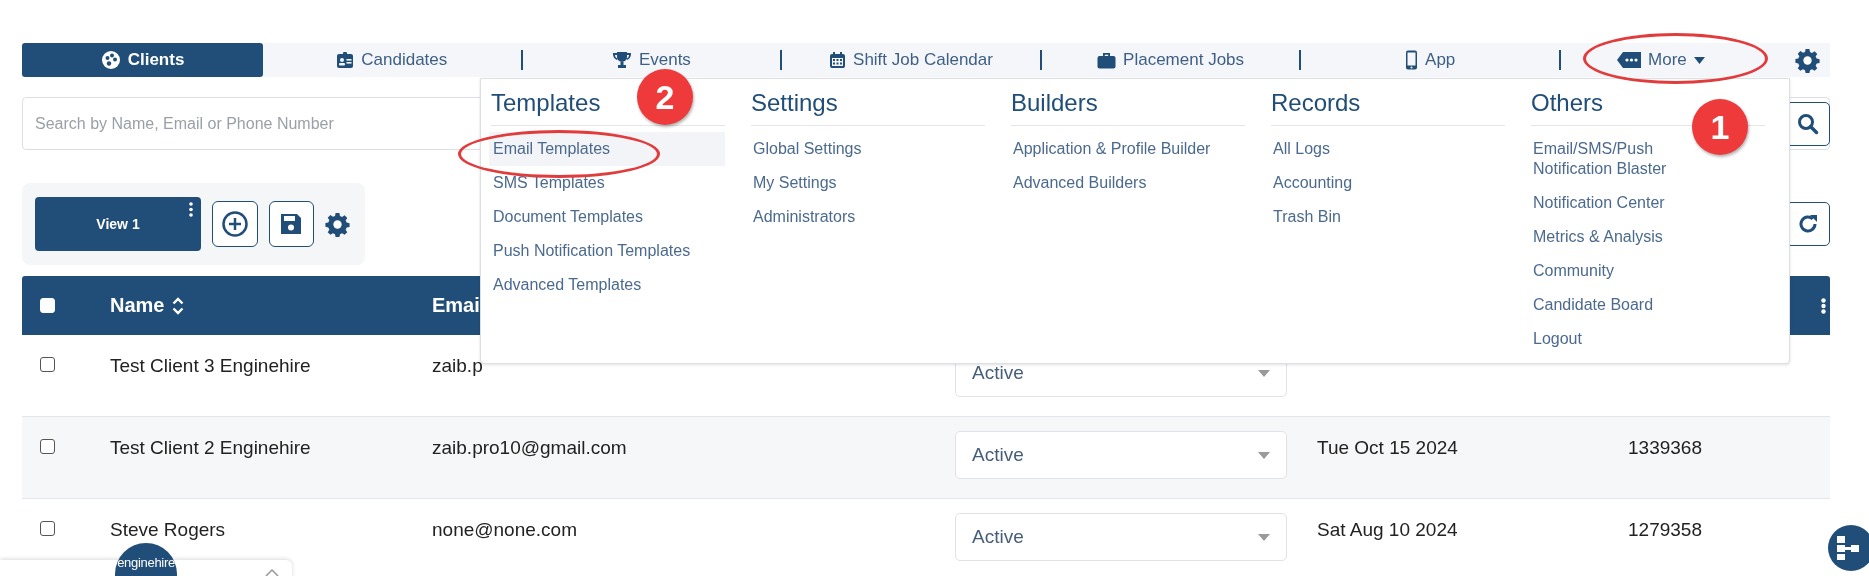 Image resolution: width=1869 pixels, height=576 pixels. What do you see at coordinates (1127, 149) in the screenshot?
I see `menu-item: Application & Profile Builder` at bounding box center [1127, 149].